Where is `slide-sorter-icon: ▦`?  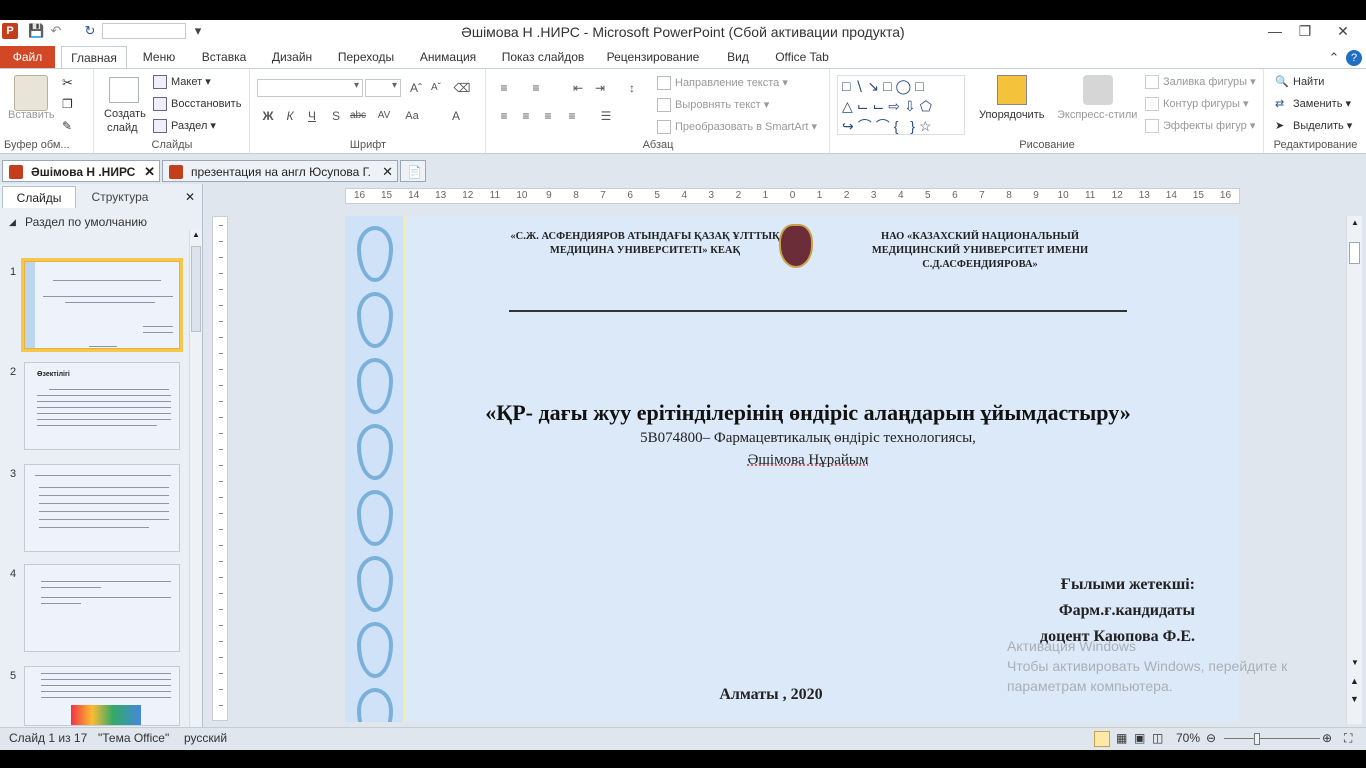
slide-sorter-icon: ▦ is located at coordinates (1121, 738).